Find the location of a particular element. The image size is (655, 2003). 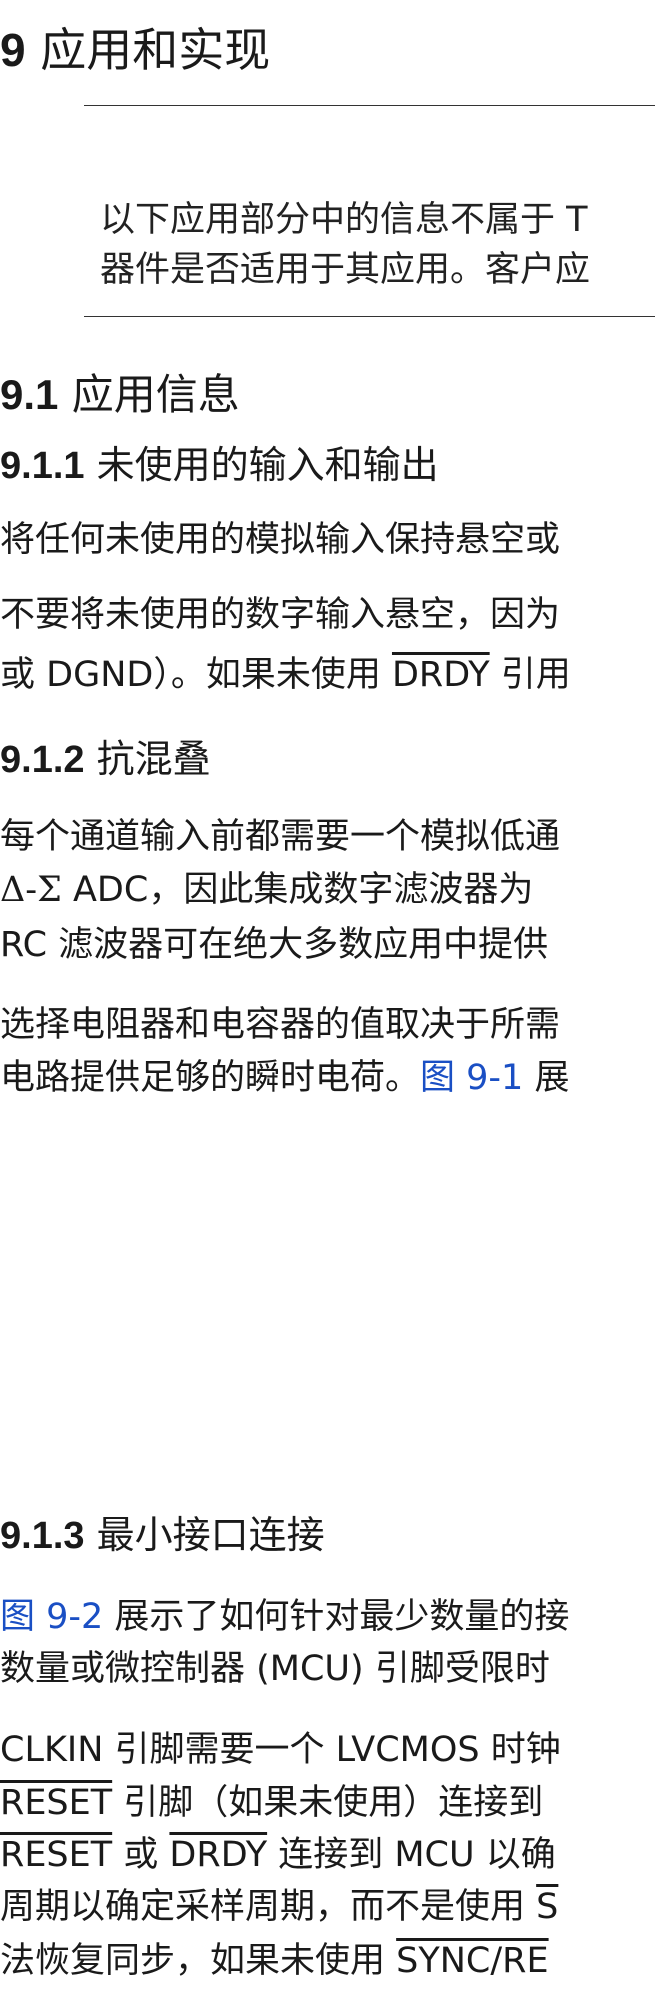

figure-9-1-link: 图 9-1 is located at coordinates (471, 1078).